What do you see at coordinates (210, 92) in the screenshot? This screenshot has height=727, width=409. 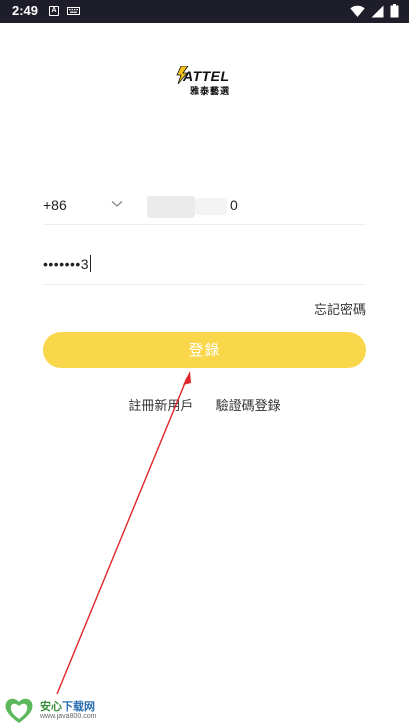 I see `logo-subtitle: 雅泰藝選` at bounding box center [210, 92].